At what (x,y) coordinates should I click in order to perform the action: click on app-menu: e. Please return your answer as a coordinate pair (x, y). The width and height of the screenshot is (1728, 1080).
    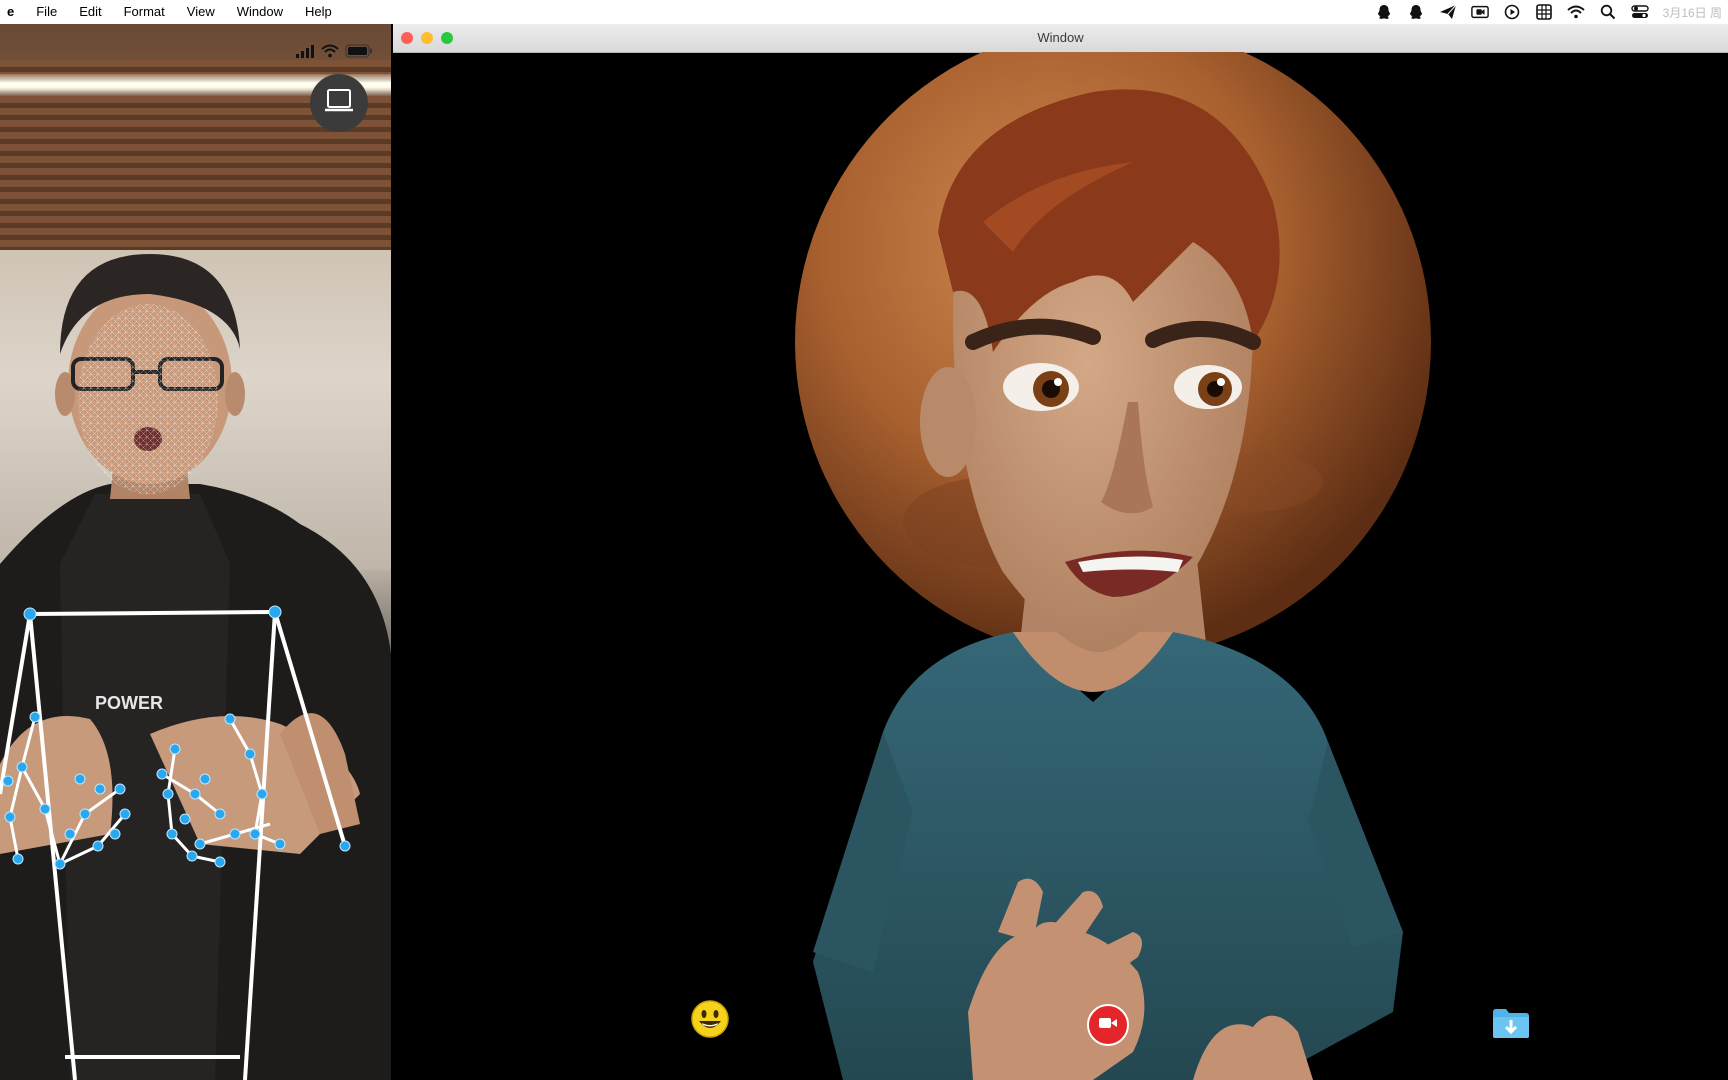
    Looking at the image, I should click on (12, 12).